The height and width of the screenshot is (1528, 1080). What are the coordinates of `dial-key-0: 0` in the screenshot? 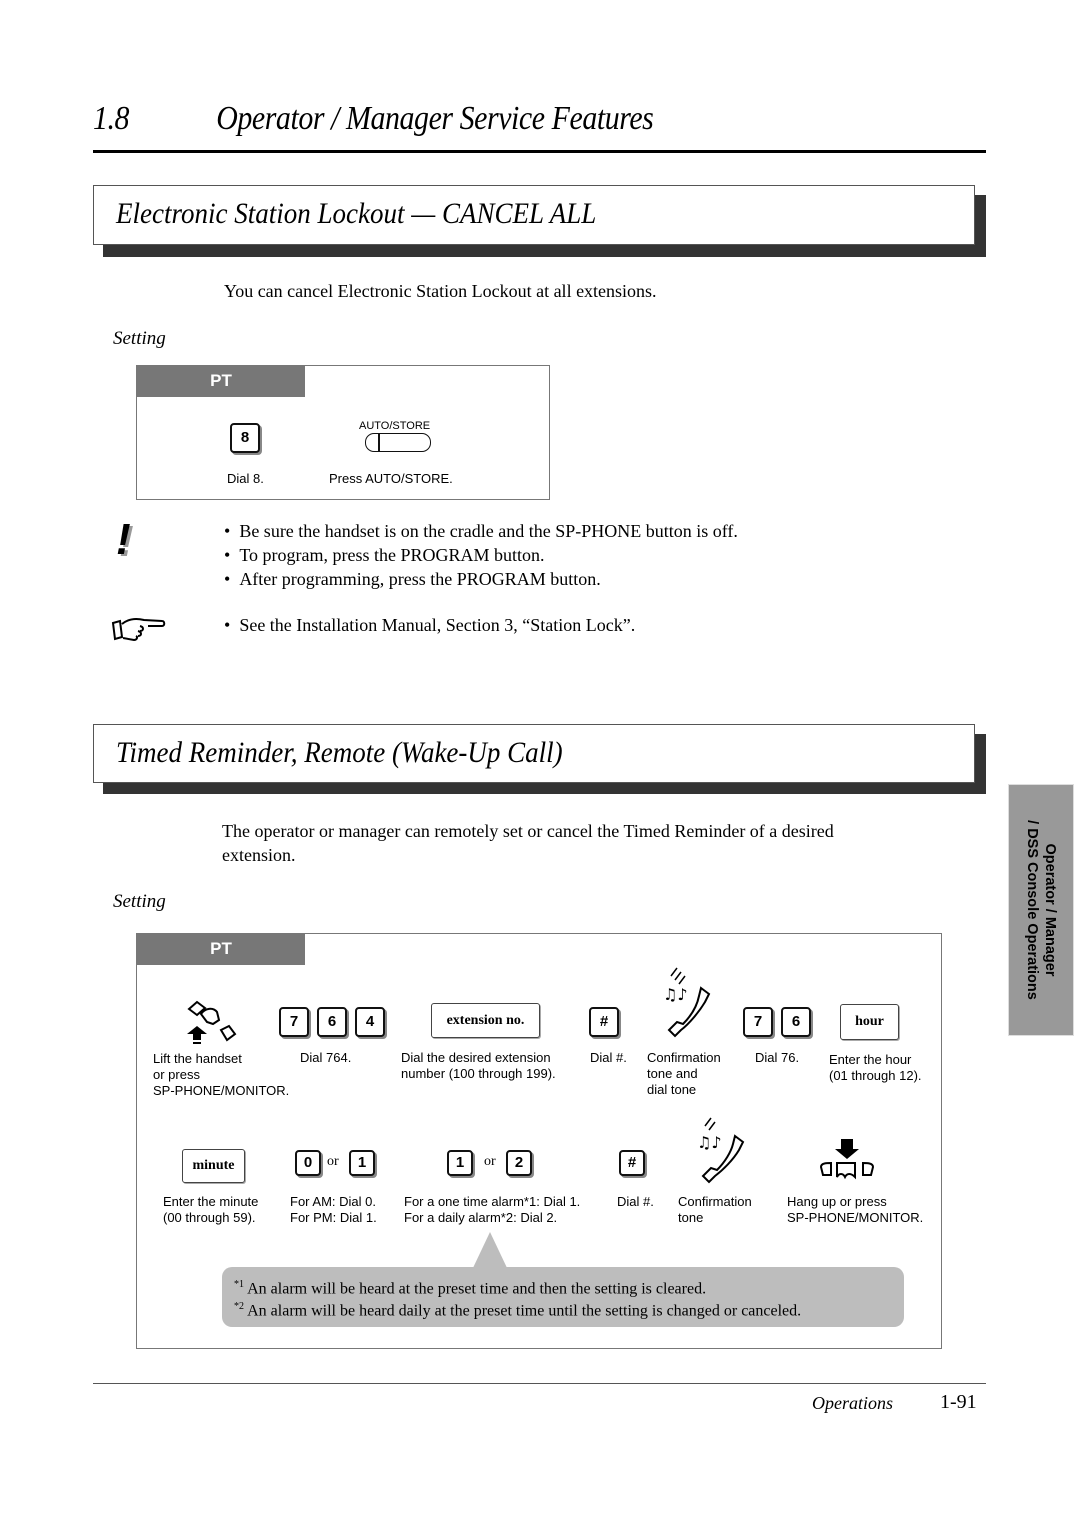 It's located at (308, 1163).